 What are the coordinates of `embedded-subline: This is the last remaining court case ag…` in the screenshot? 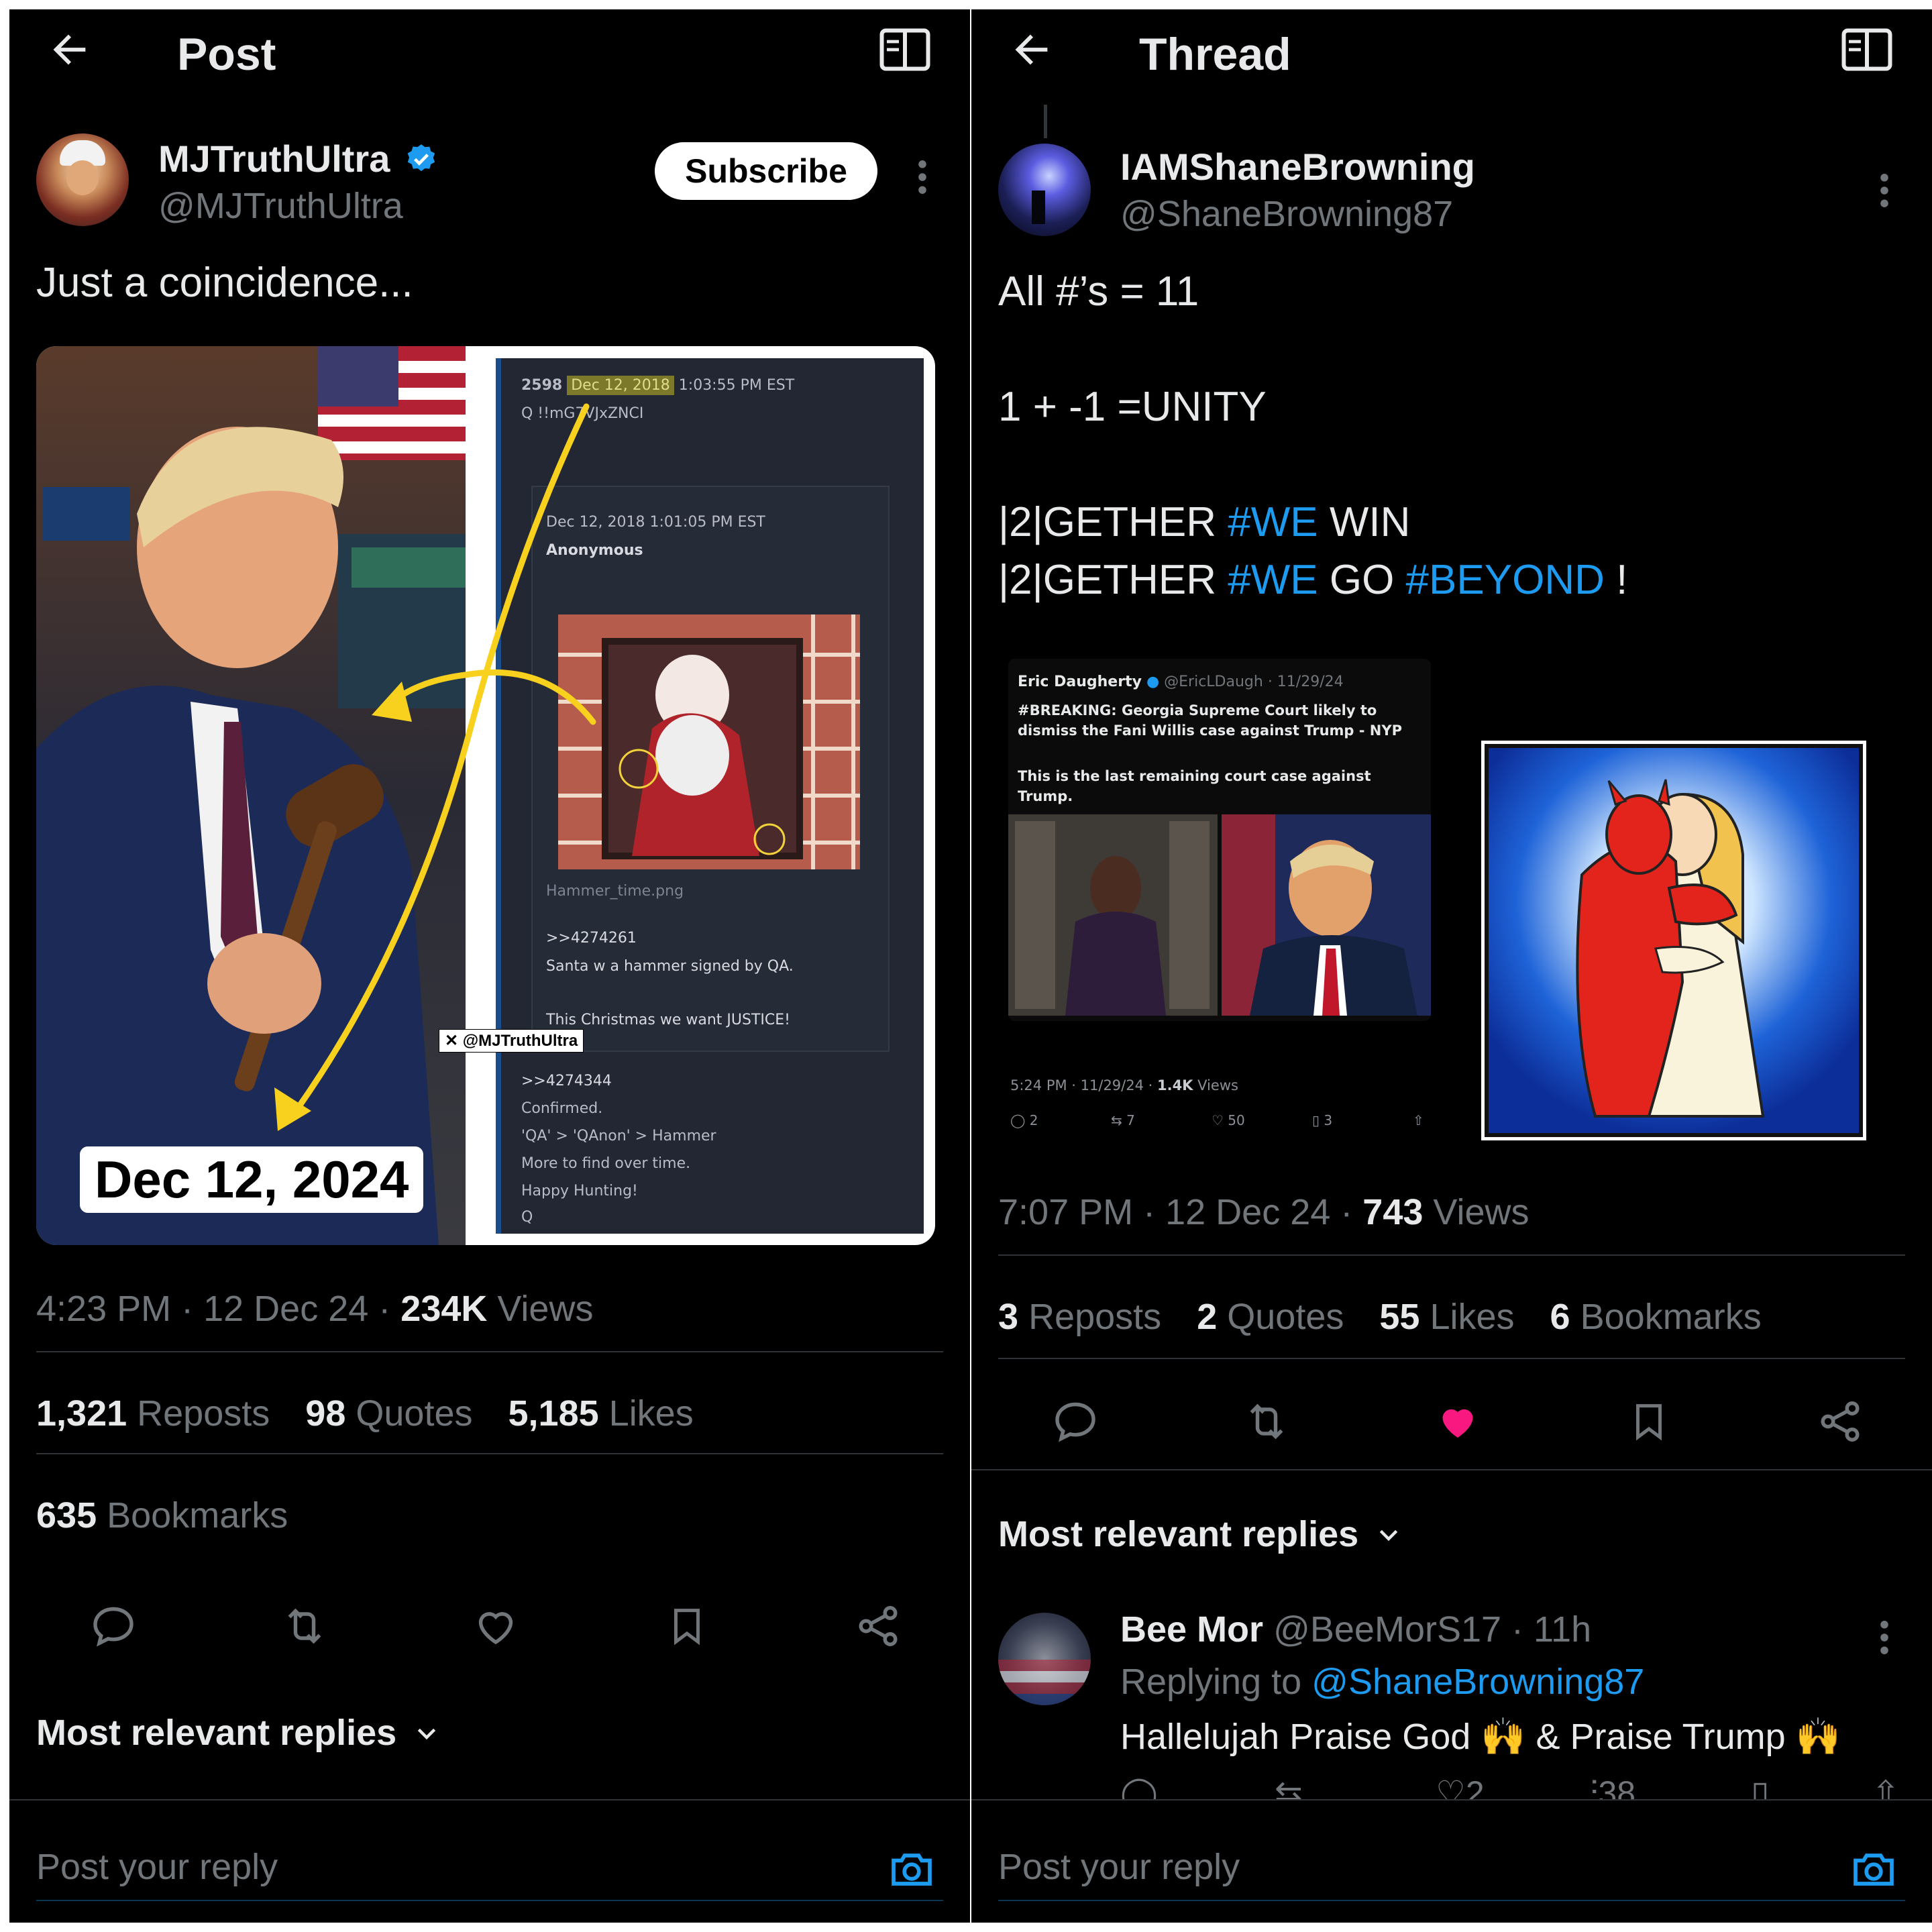 It's located at (1194, 786).